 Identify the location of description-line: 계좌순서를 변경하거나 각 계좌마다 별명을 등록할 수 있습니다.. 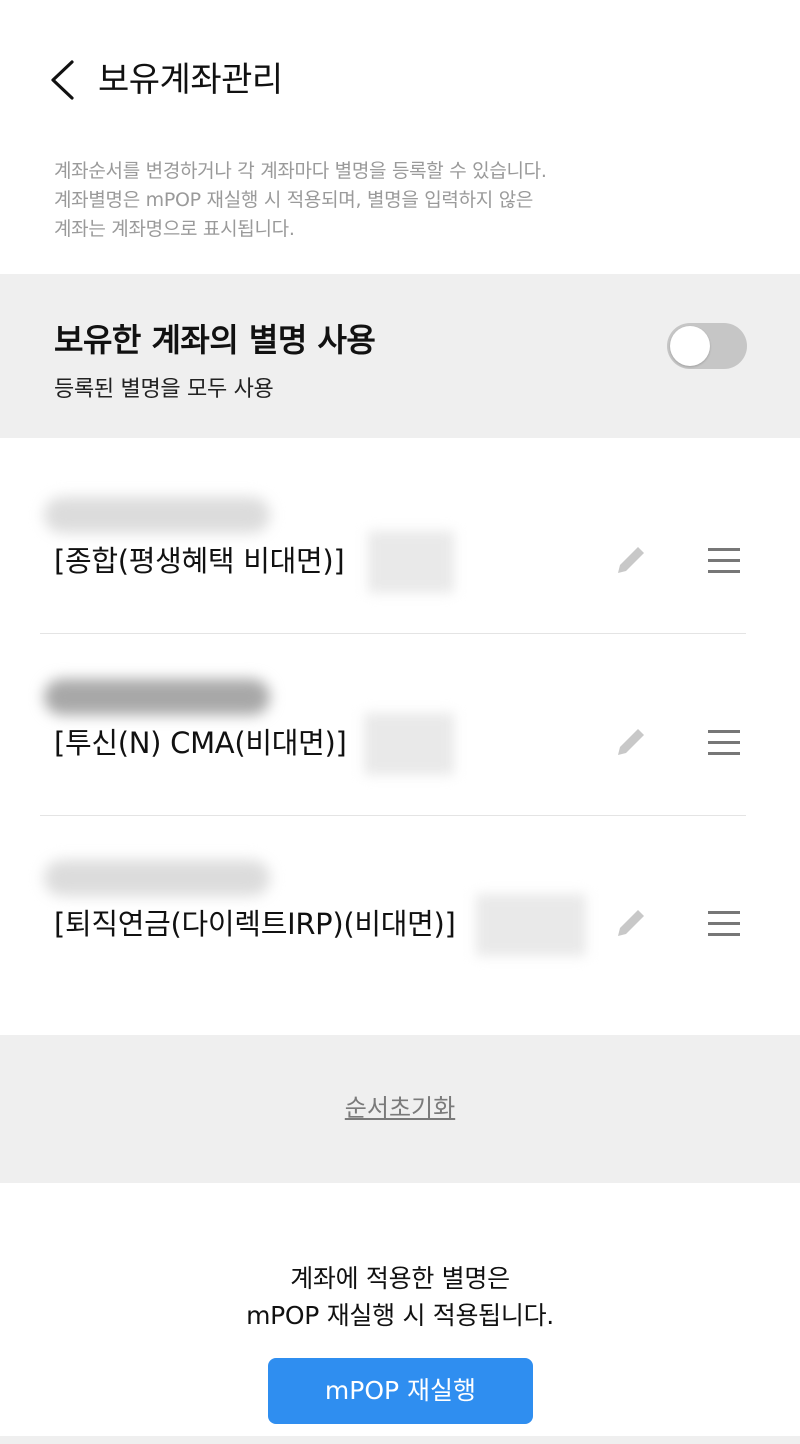
(300, 171).